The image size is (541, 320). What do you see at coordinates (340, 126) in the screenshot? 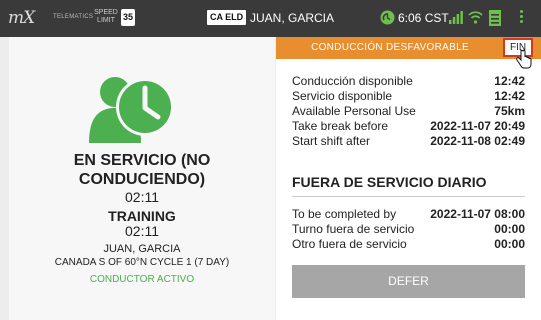
I see `row-label: Take break before` at bounding box center [340, 126].